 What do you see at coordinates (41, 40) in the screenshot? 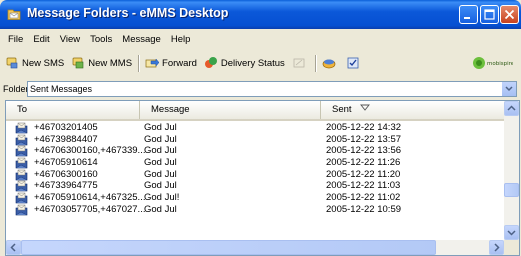
I see `menu-edit: Edit` at bounding box center [41, 40].